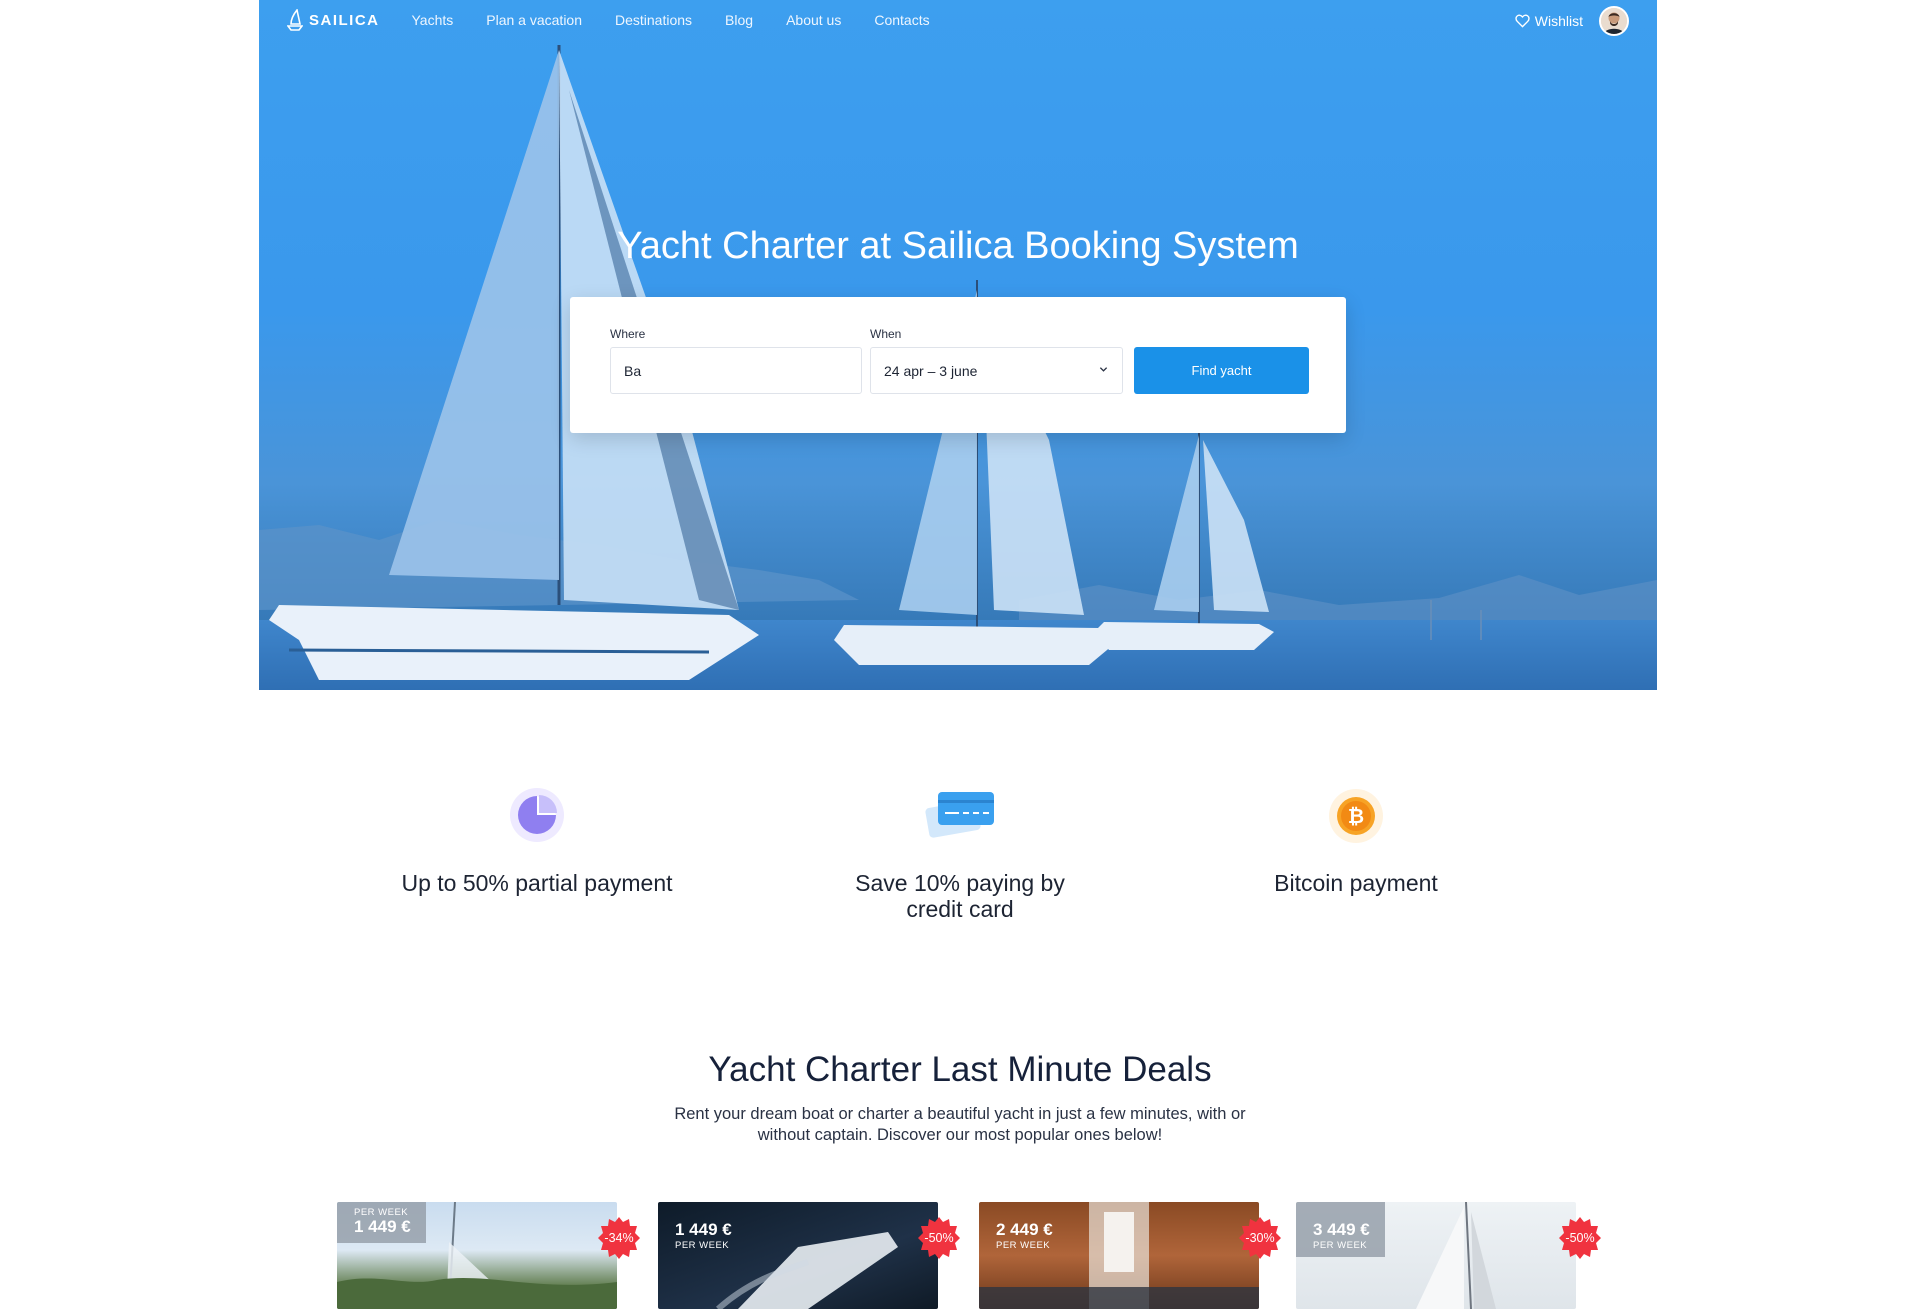 The width and height of the screenshot is (1920, 1309). What do you see at coordinates (295, 20) in the screenshot?
I see `sail-logo-icon` at bounding box center [295, 20].